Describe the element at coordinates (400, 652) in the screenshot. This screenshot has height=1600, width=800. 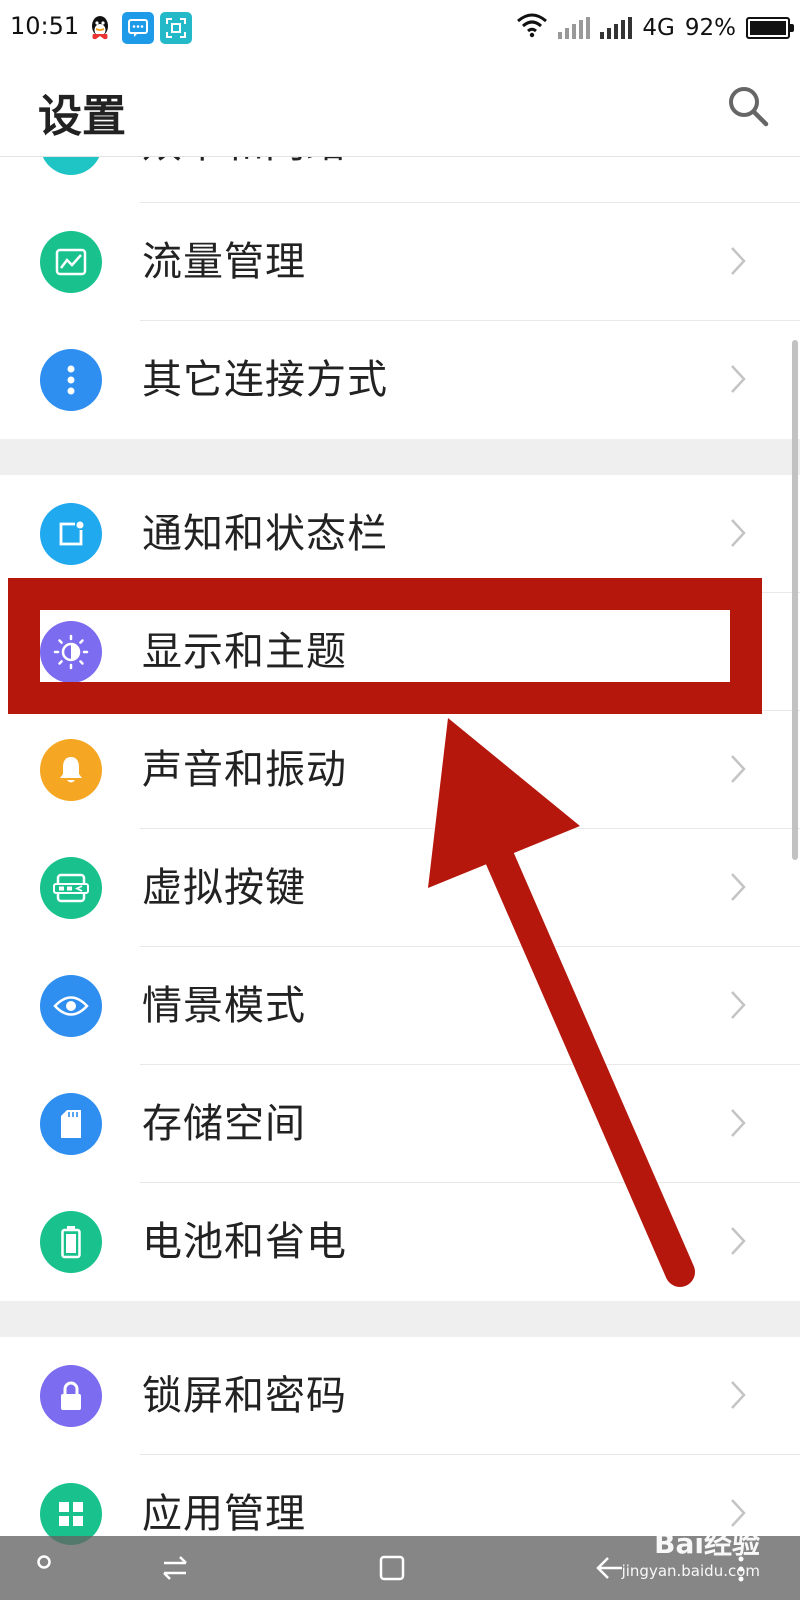
I see `list-item-display-theme: 显示和主题` at that location.